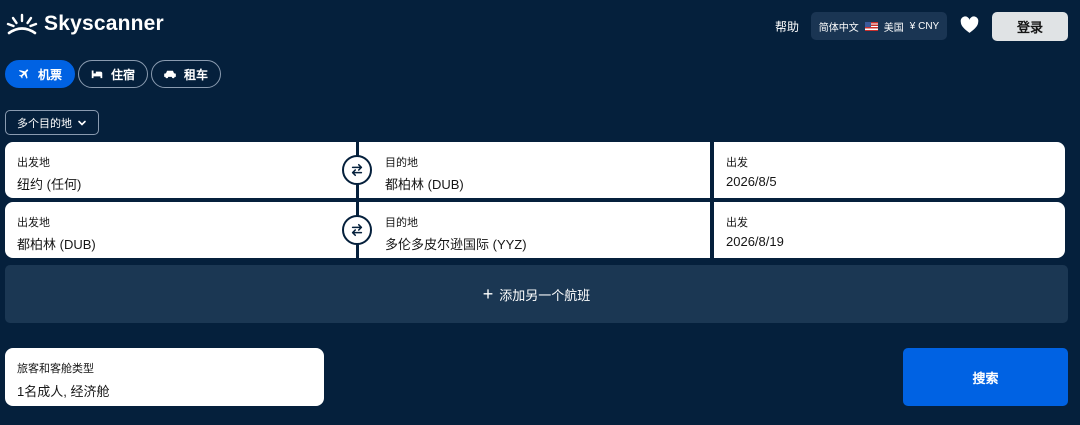 The image size is (1080, 425). Describe the element at coordinates (22, 24) in the screenshot. I see `sunrise-logo-icon` at that location.